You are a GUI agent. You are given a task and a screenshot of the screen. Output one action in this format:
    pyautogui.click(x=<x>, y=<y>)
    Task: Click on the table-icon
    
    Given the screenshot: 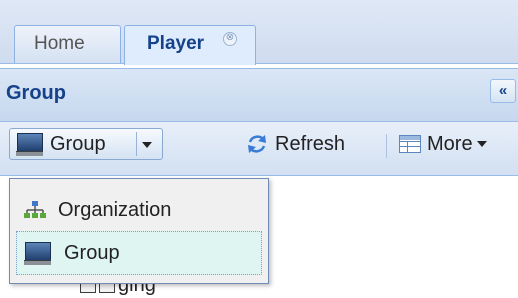 What is the action you would take?
    pyautogui.click(x=410, y=144)
    